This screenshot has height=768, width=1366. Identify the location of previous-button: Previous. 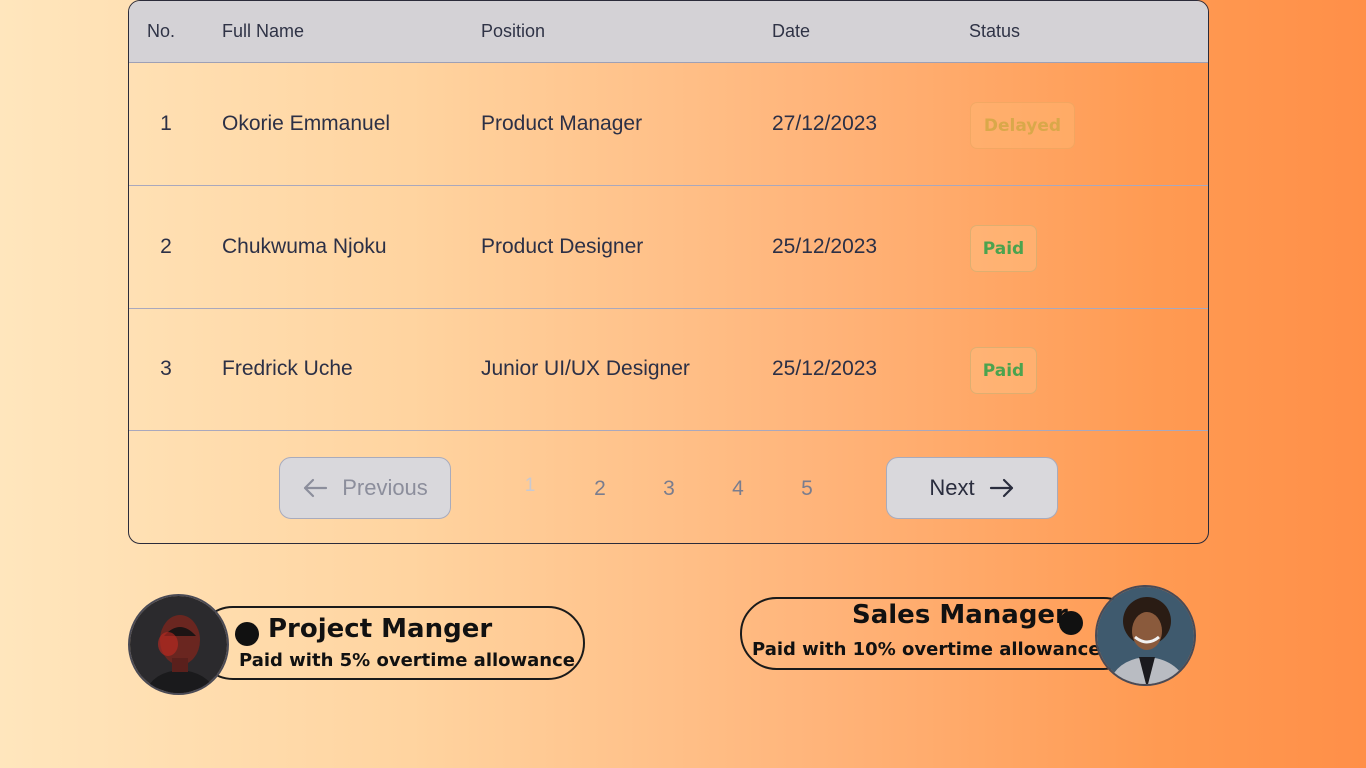
(365, 488).